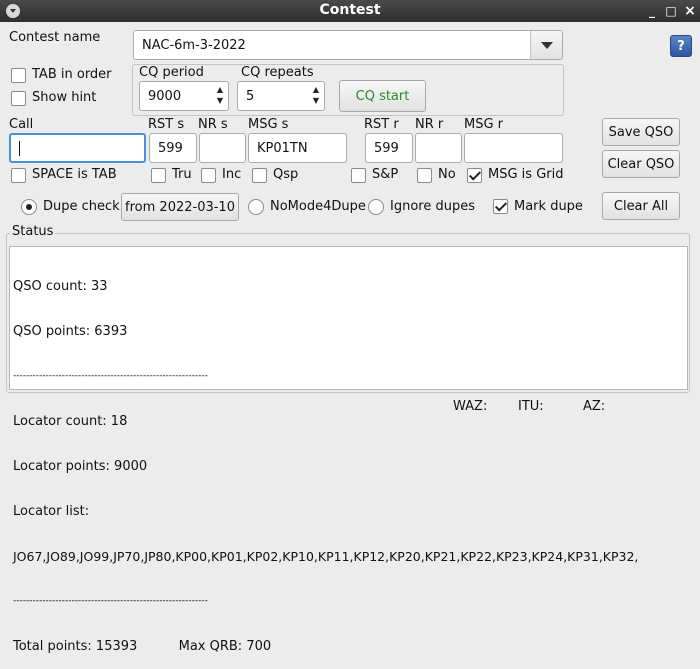 Image resolution: width=700 pixels, height=669 pixels. I want to click on dupe-check-label: Dupe check, so click(81, 206).